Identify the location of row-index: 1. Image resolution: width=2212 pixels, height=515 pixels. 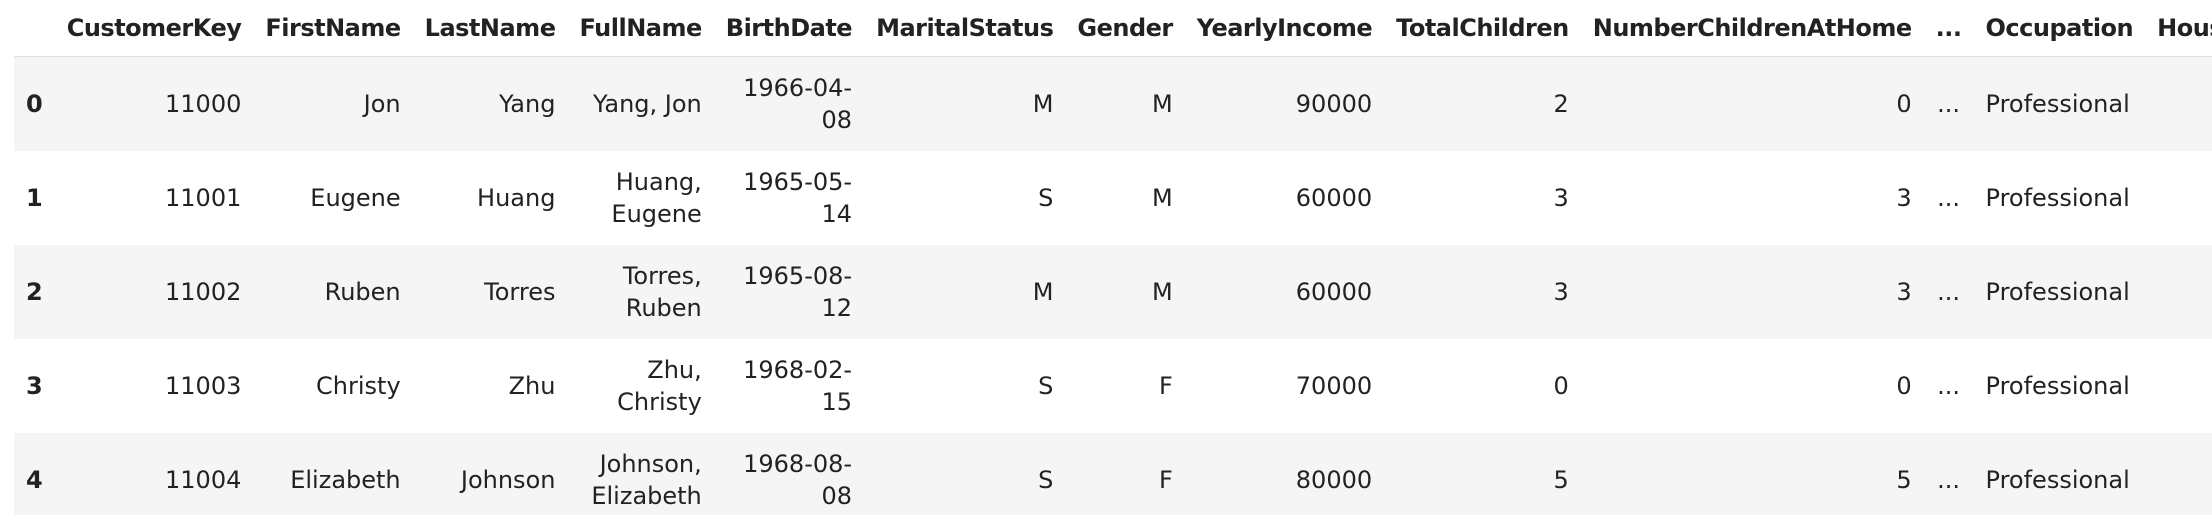
(34, 197).